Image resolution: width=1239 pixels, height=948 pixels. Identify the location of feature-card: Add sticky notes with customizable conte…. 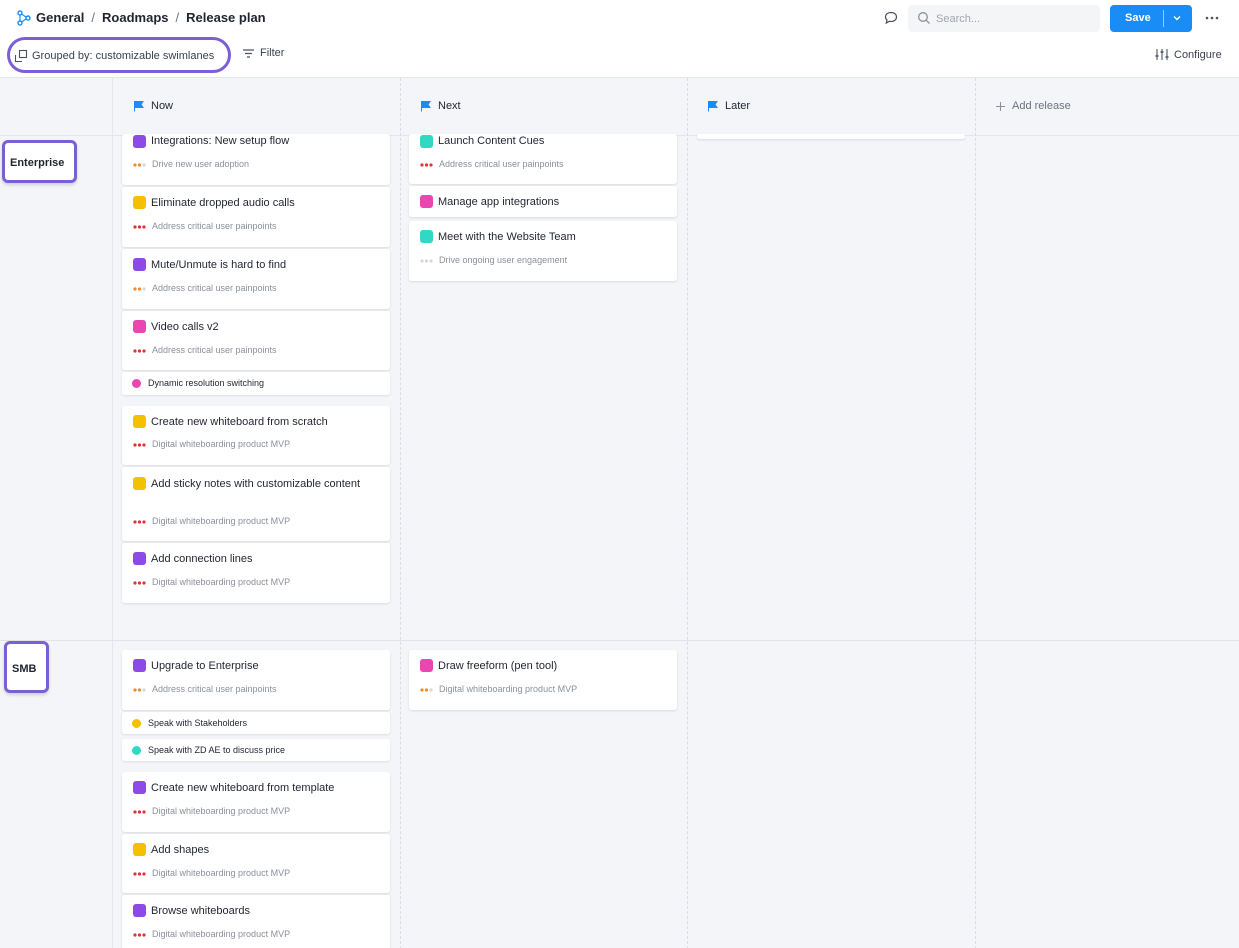
(256, 504).